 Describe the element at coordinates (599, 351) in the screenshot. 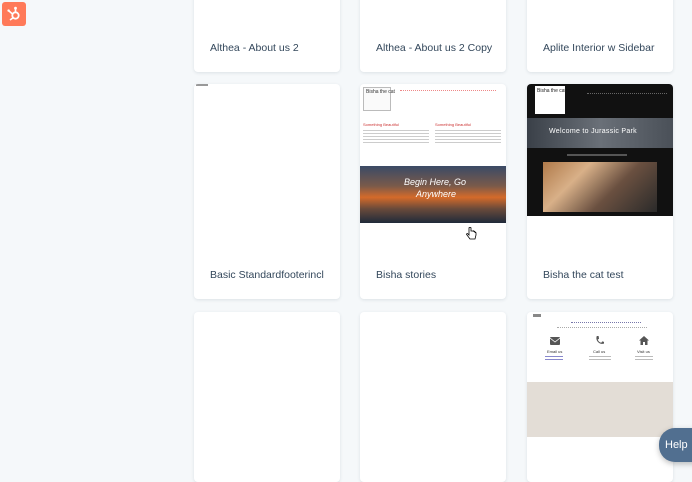

I see `contact-call-label: Call us` at that location.